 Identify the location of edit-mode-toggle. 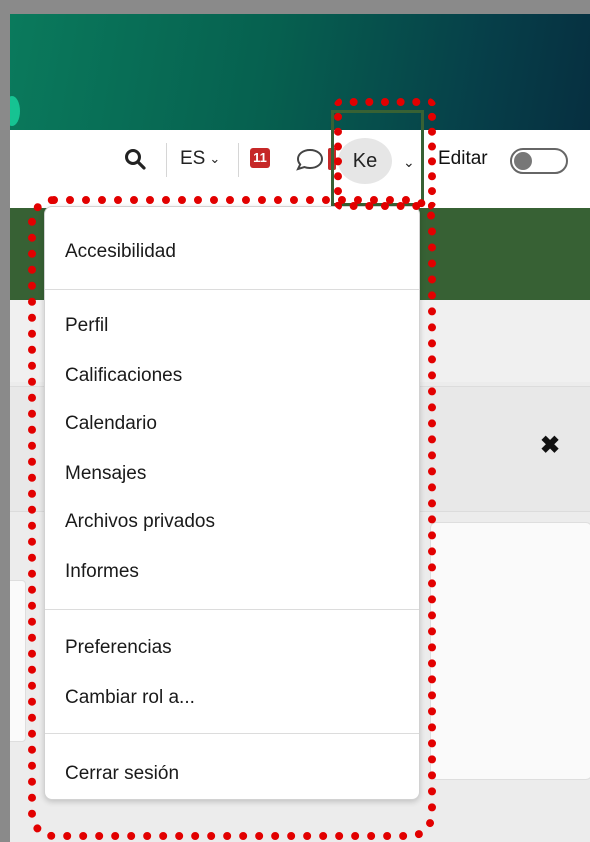
(539, 161).